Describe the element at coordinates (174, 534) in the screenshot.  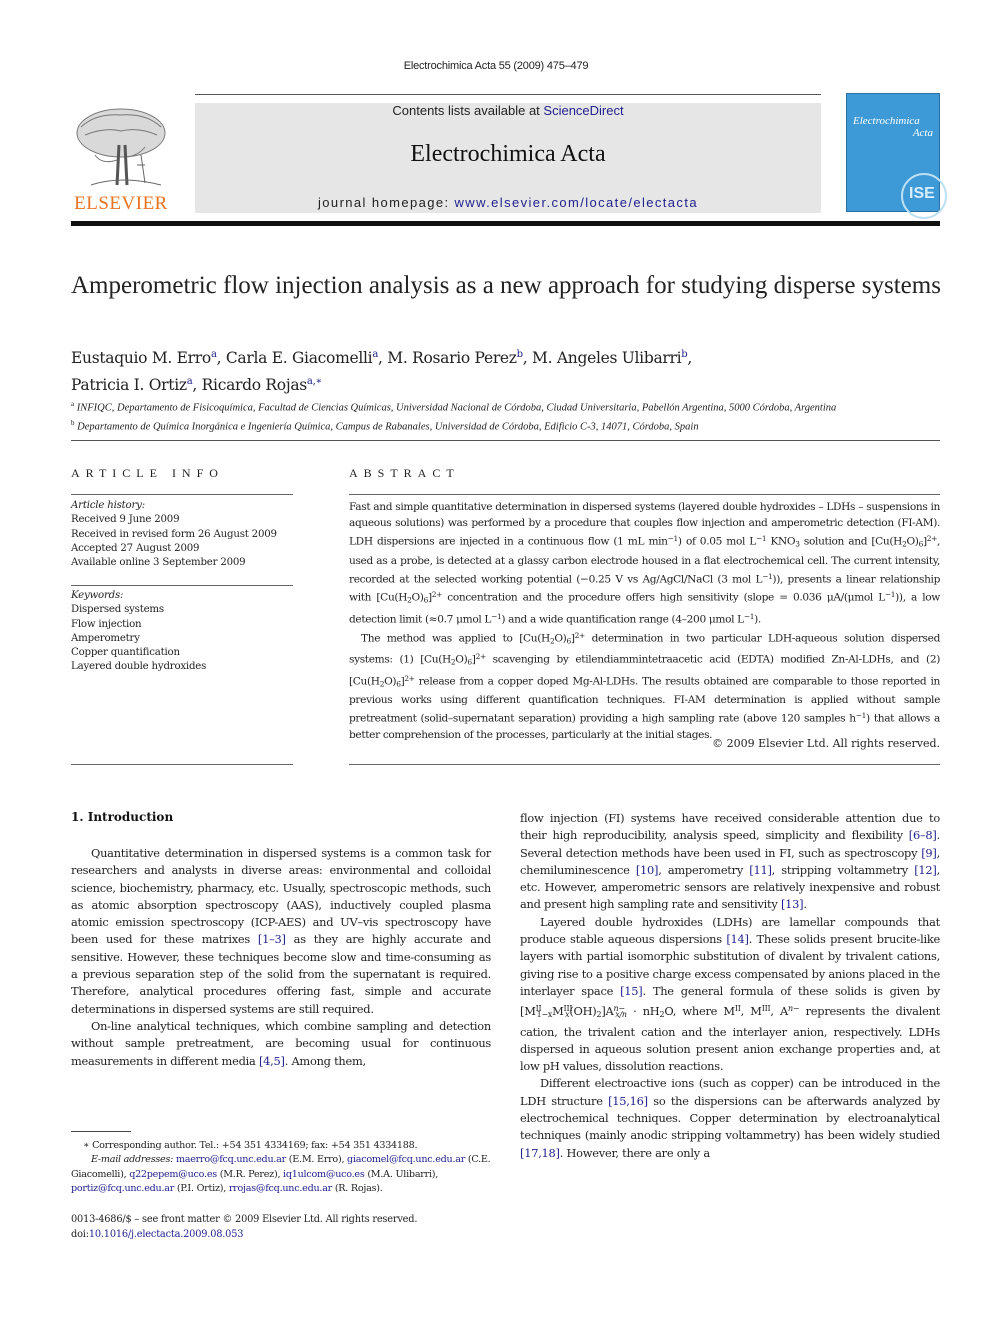
I see `history-item: Received in revised form 26 August 2009` at that location.